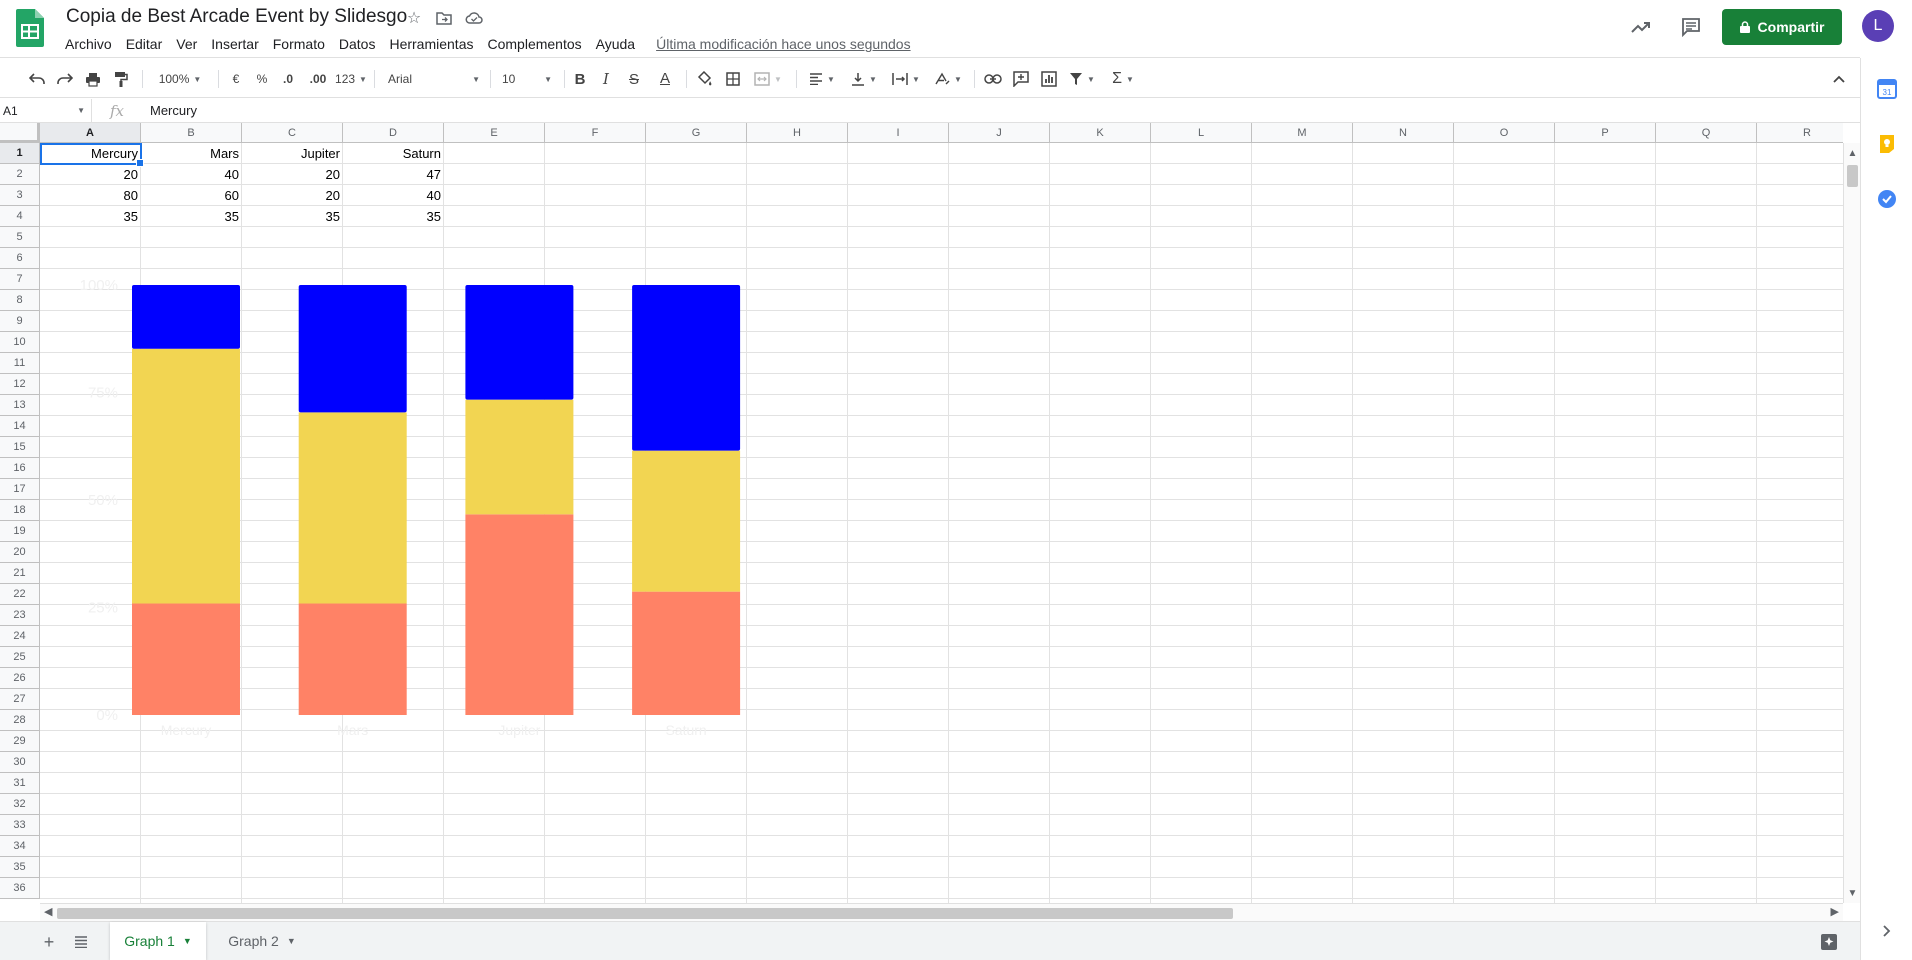  I want to click on tasks-icon, so click(1887, 199).